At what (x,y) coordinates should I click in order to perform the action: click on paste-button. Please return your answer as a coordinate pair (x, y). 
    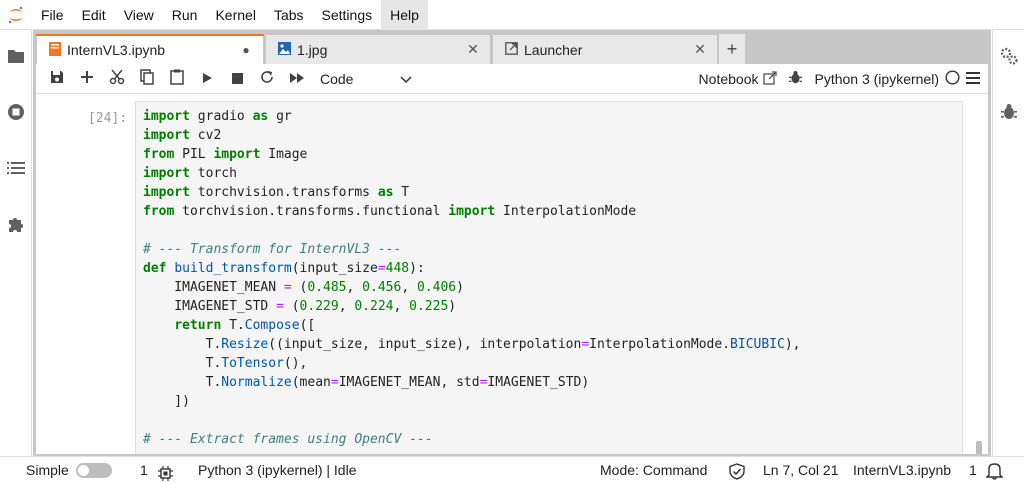
    Looking at the image, I should click on (177, 79).